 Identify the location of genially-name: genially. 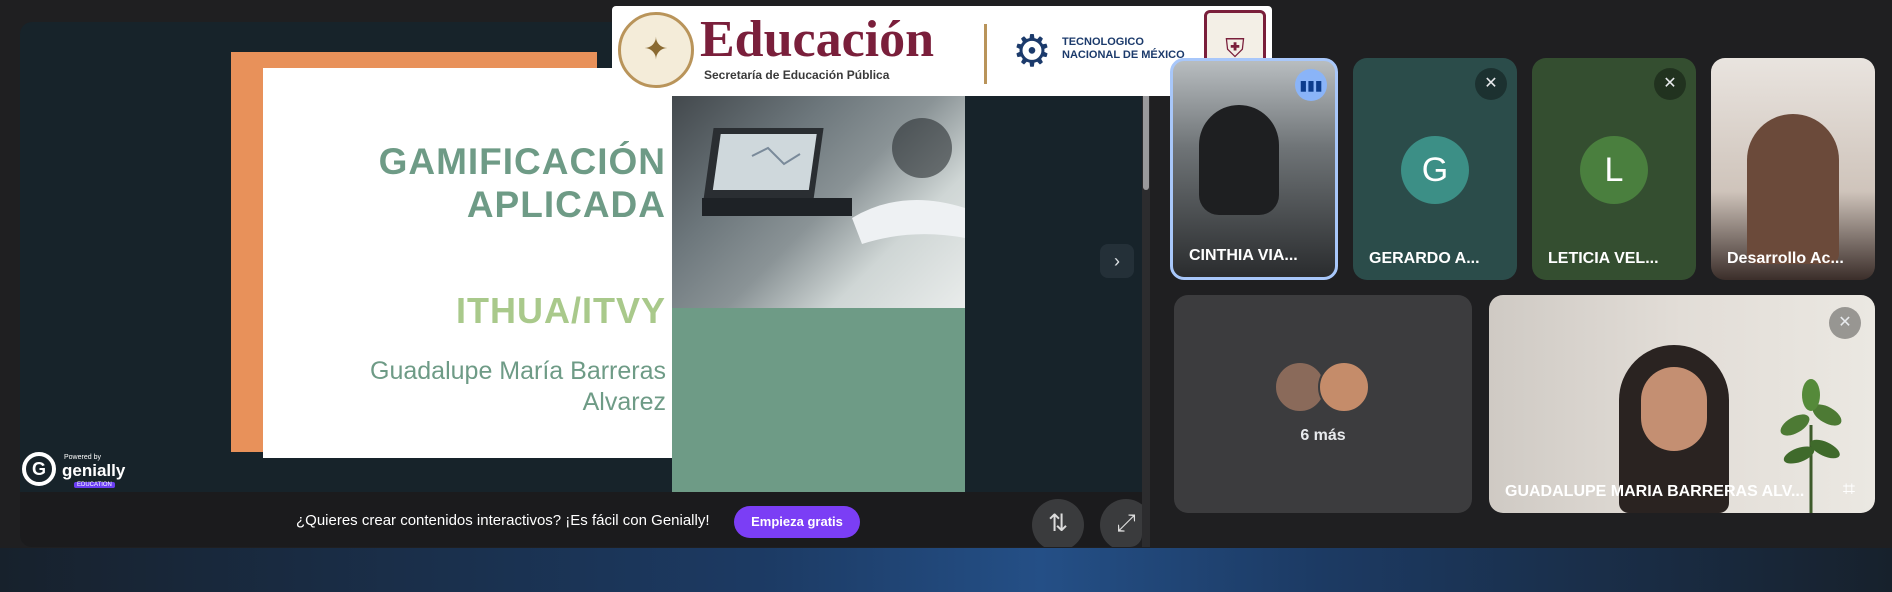
(94, 470).